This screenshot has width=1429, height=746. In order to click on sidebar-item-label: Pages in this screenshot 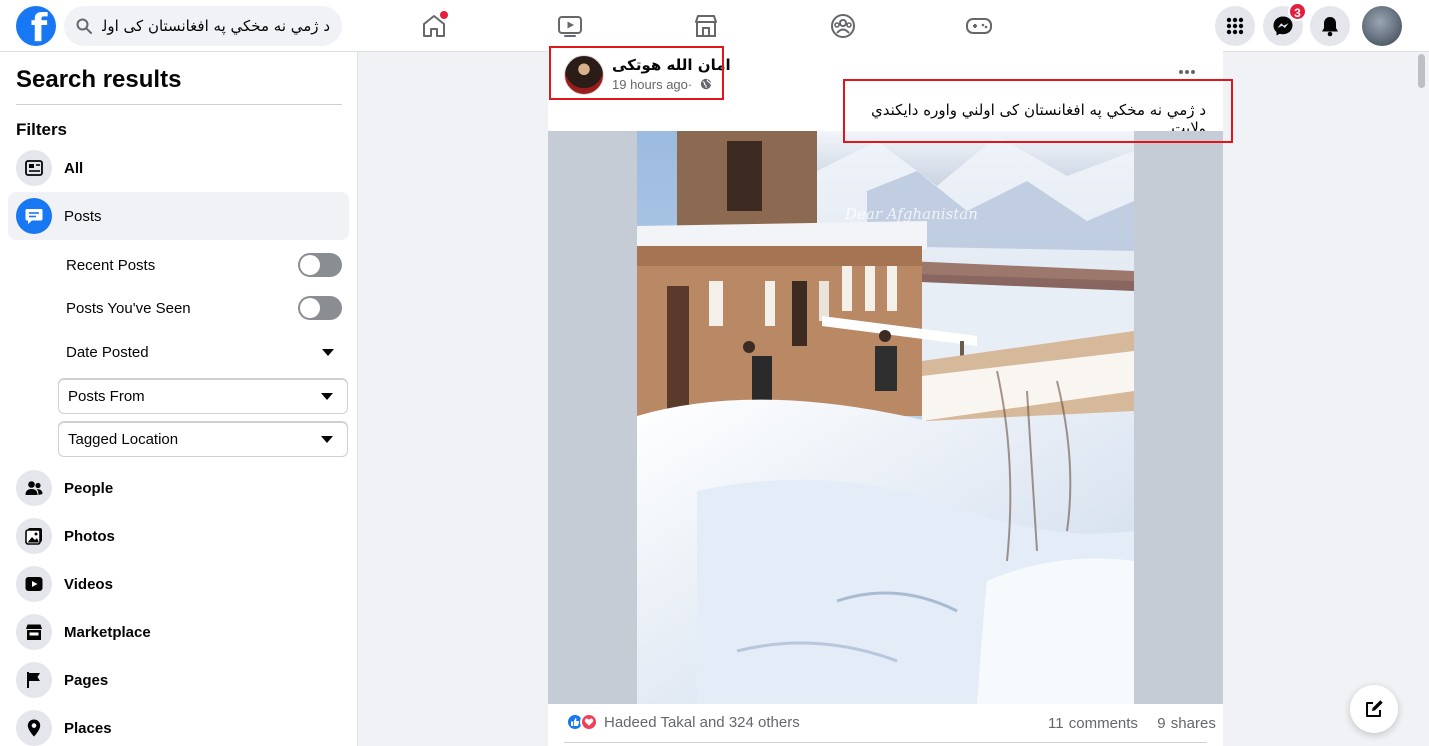, I will do `click(86, 680)`.